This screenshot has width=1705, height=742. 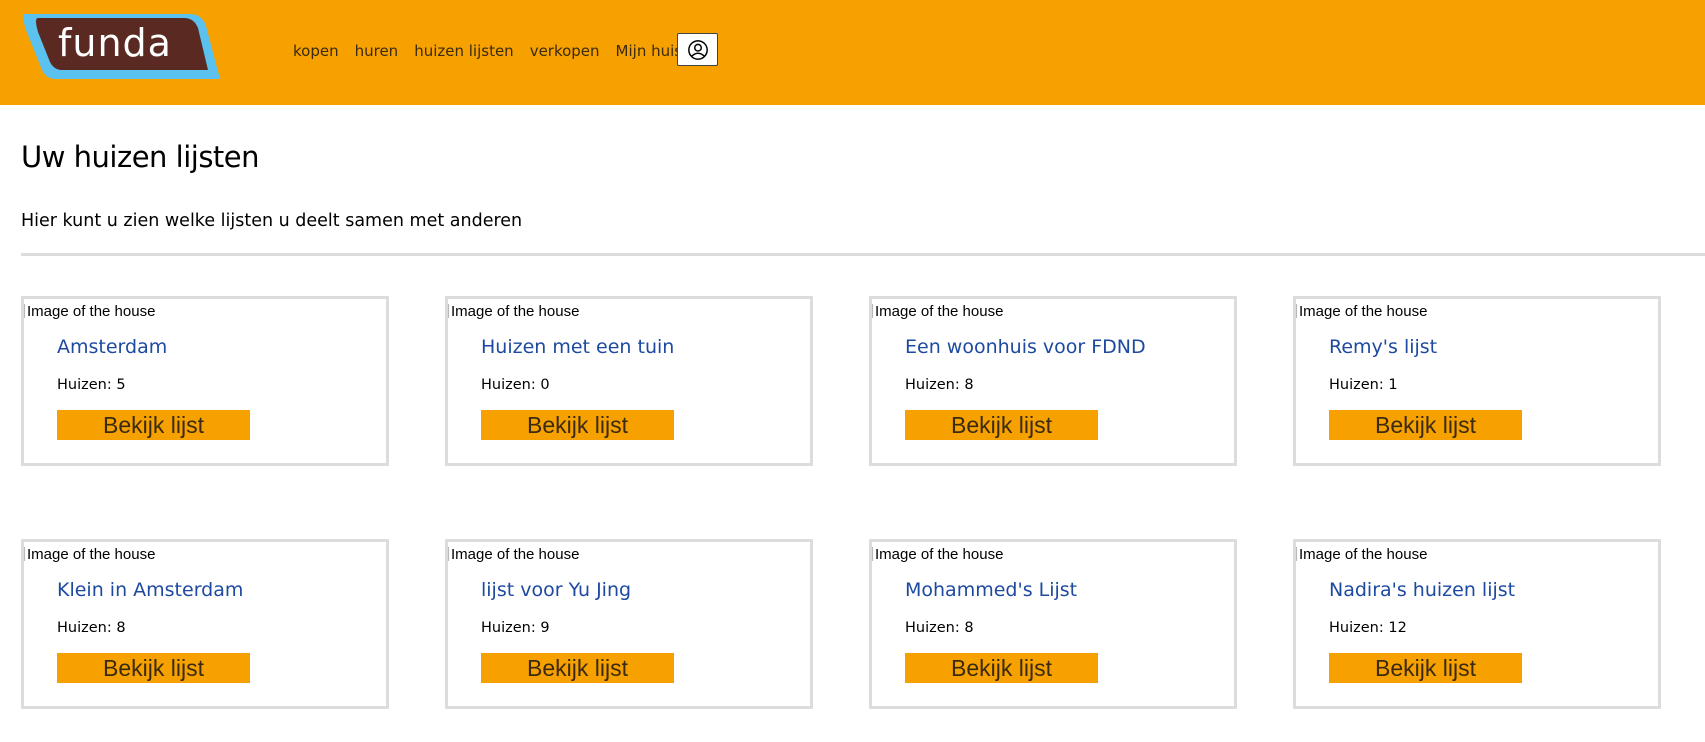 I want to click on funda-logo: funda, so click(x=121, y=46).